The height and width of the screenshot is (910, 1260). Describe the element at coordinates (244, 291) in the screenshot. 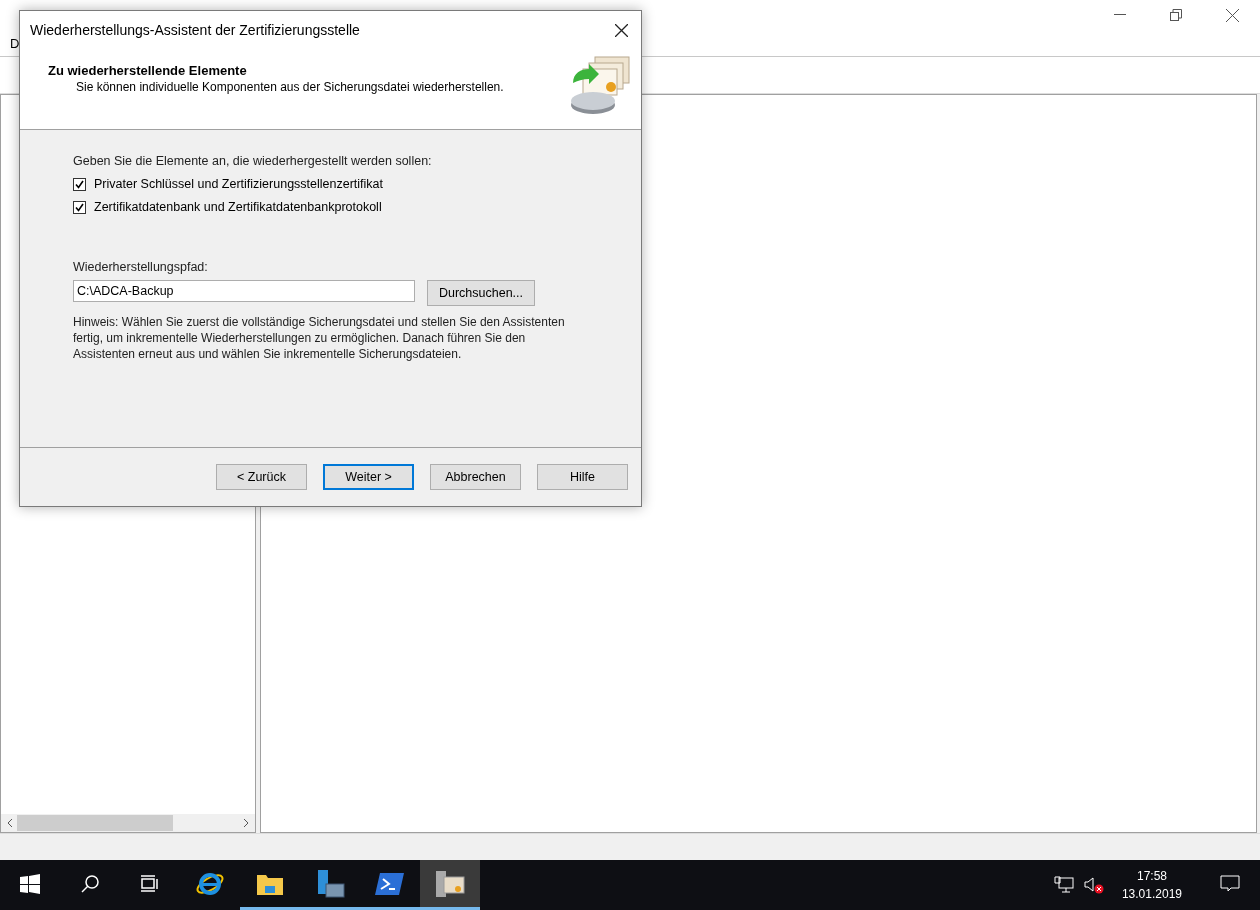

I see `path-field: C:\ADCA-Backup` at that location.